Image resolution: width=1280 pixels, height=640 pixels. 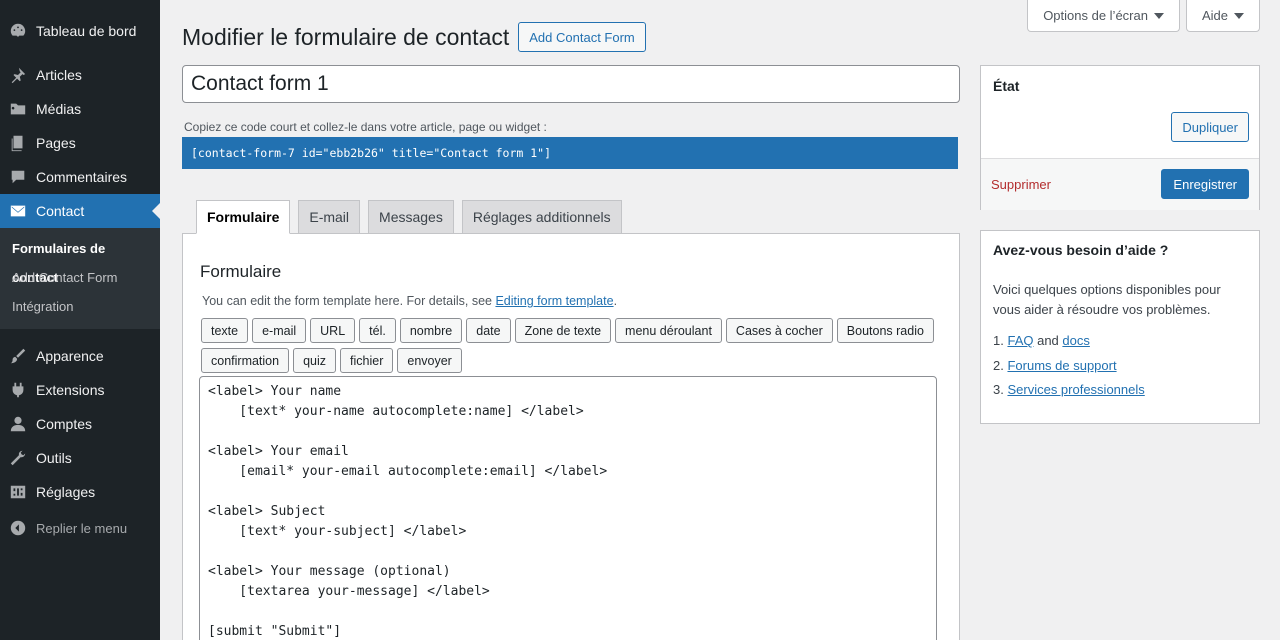 I want to click on mail-icon, so click(x=18, y=211).